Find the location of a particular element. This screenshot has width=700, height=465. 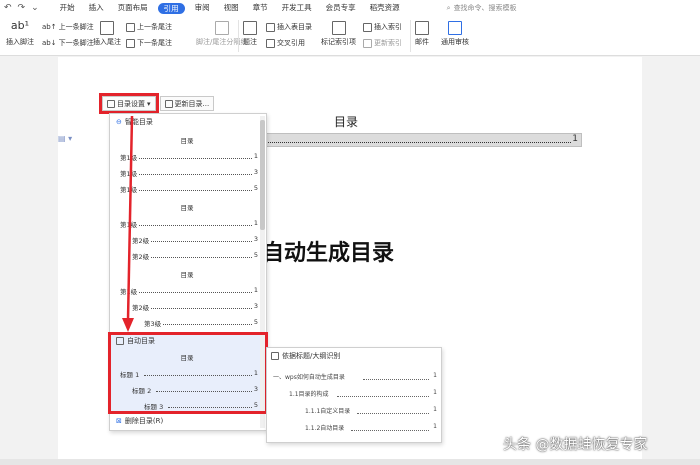

watermark: 头条 @数据蛙恢复专家 is located at coordinates (575, 445).